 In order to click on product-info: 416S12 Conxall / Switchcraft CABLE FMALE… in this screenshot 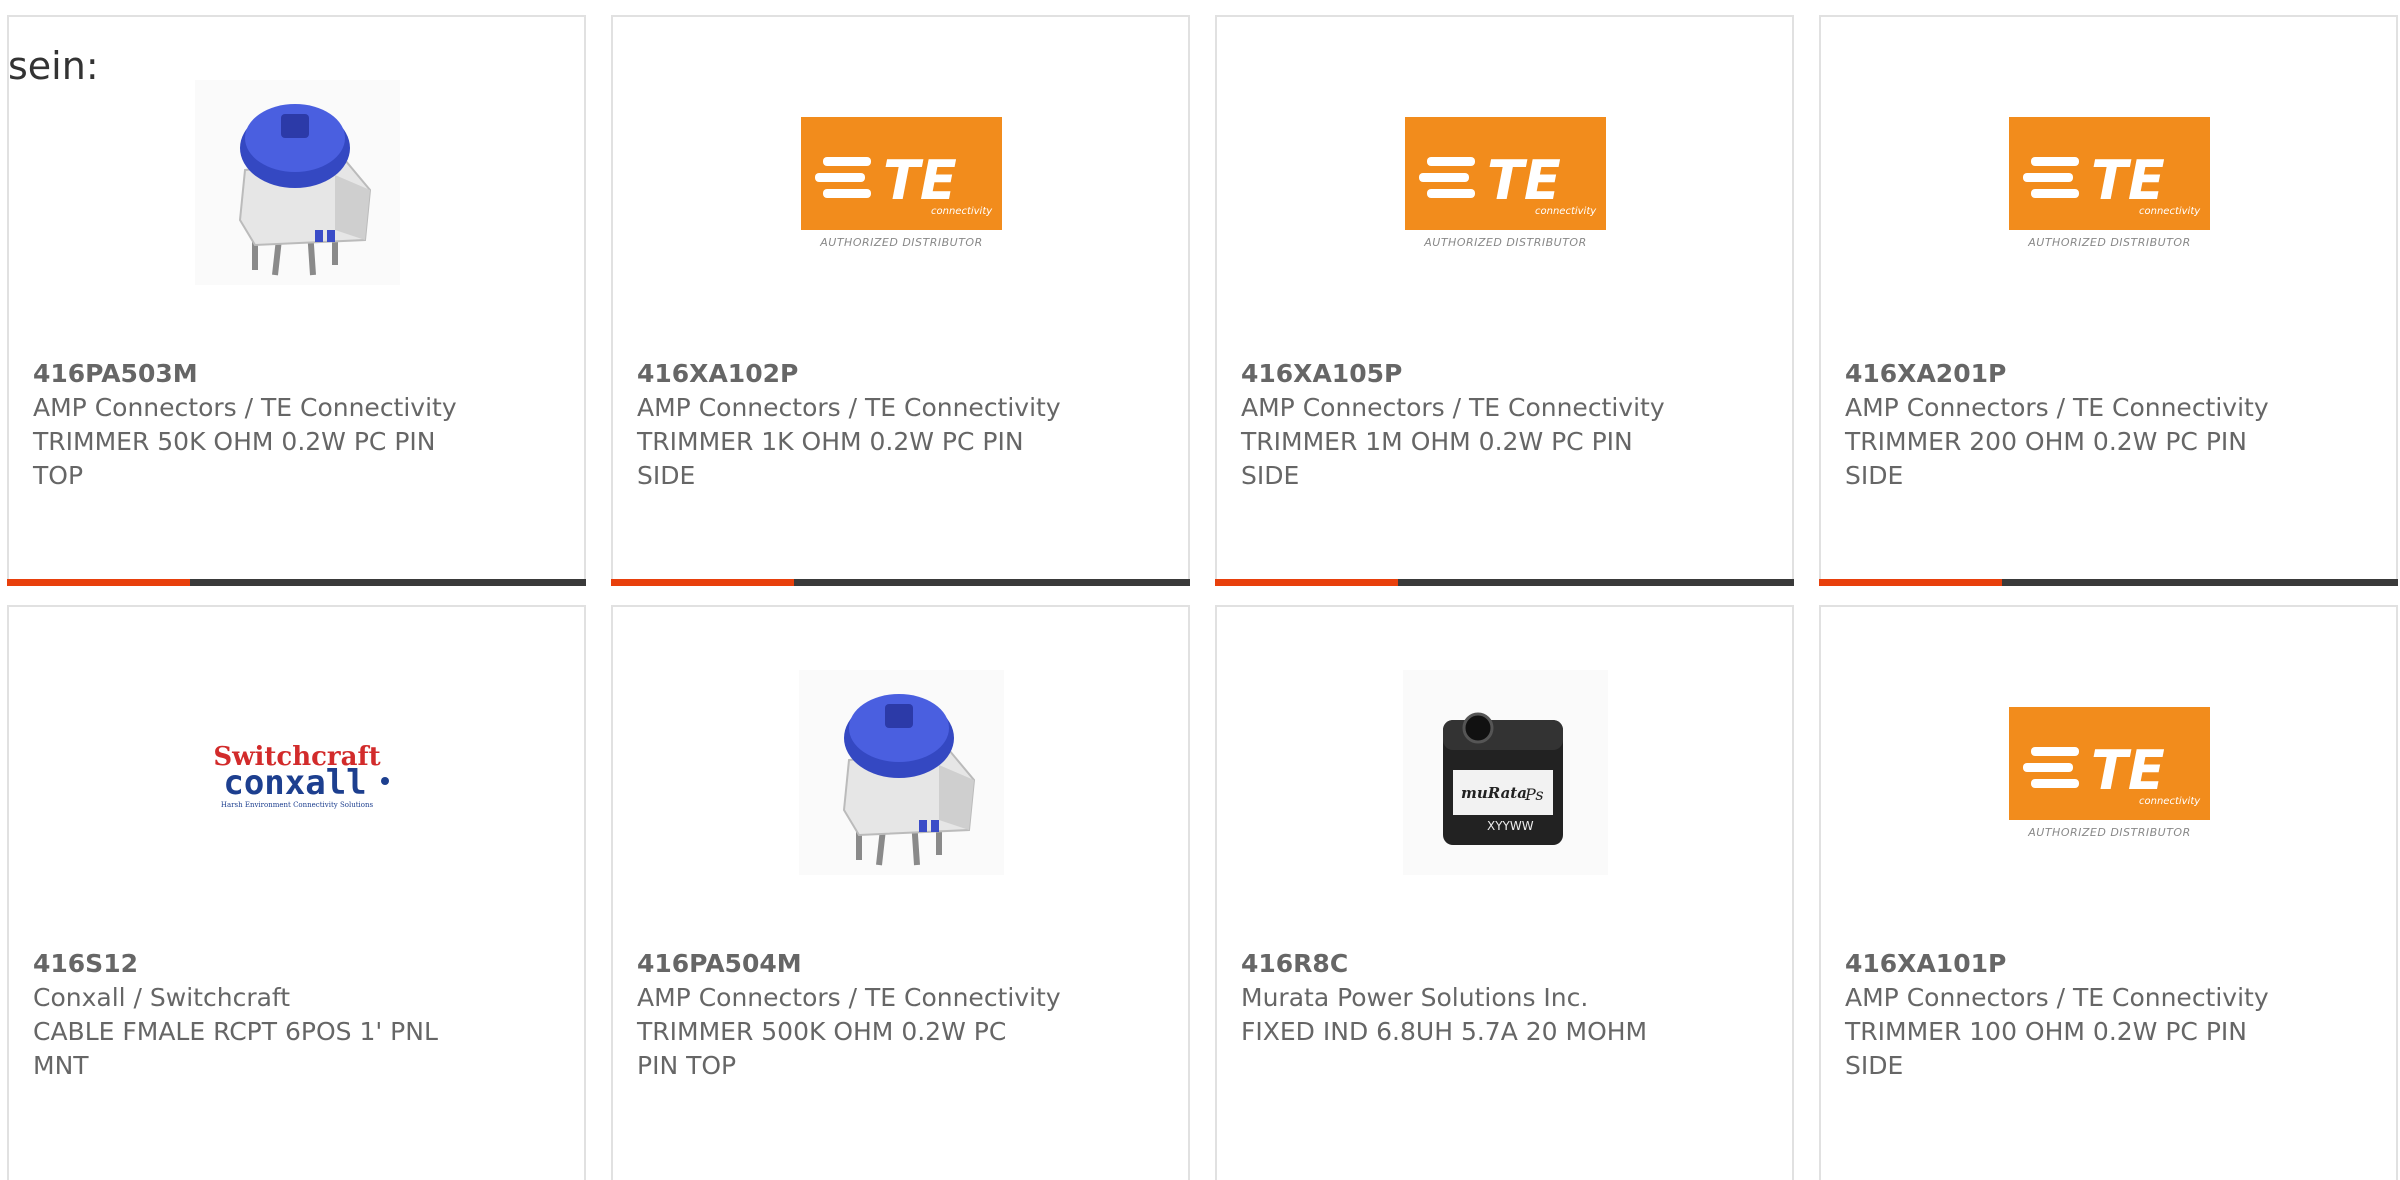, I will do `click(253, 1015)`.